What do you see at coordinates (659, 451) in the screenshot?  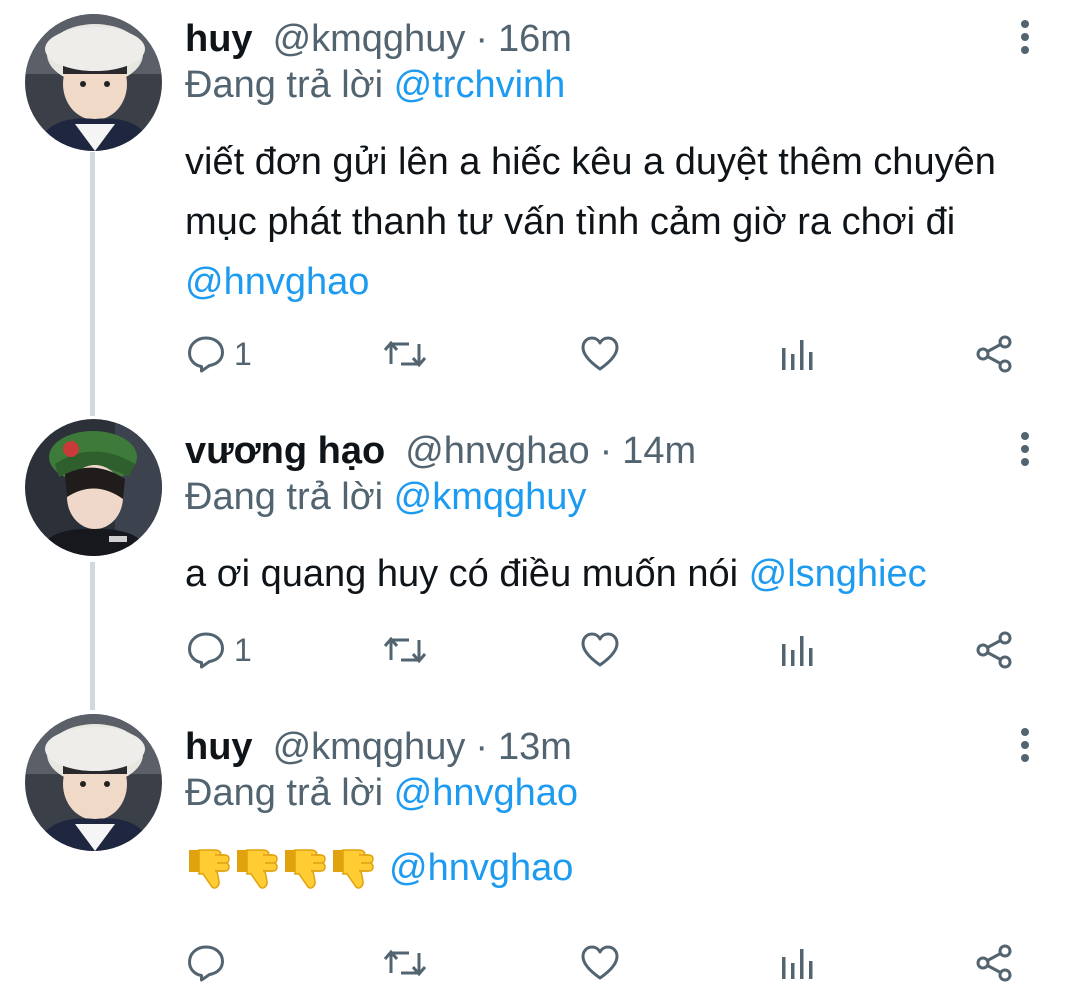 I see `timestamp: 14m` at bounding box center [659, 451].